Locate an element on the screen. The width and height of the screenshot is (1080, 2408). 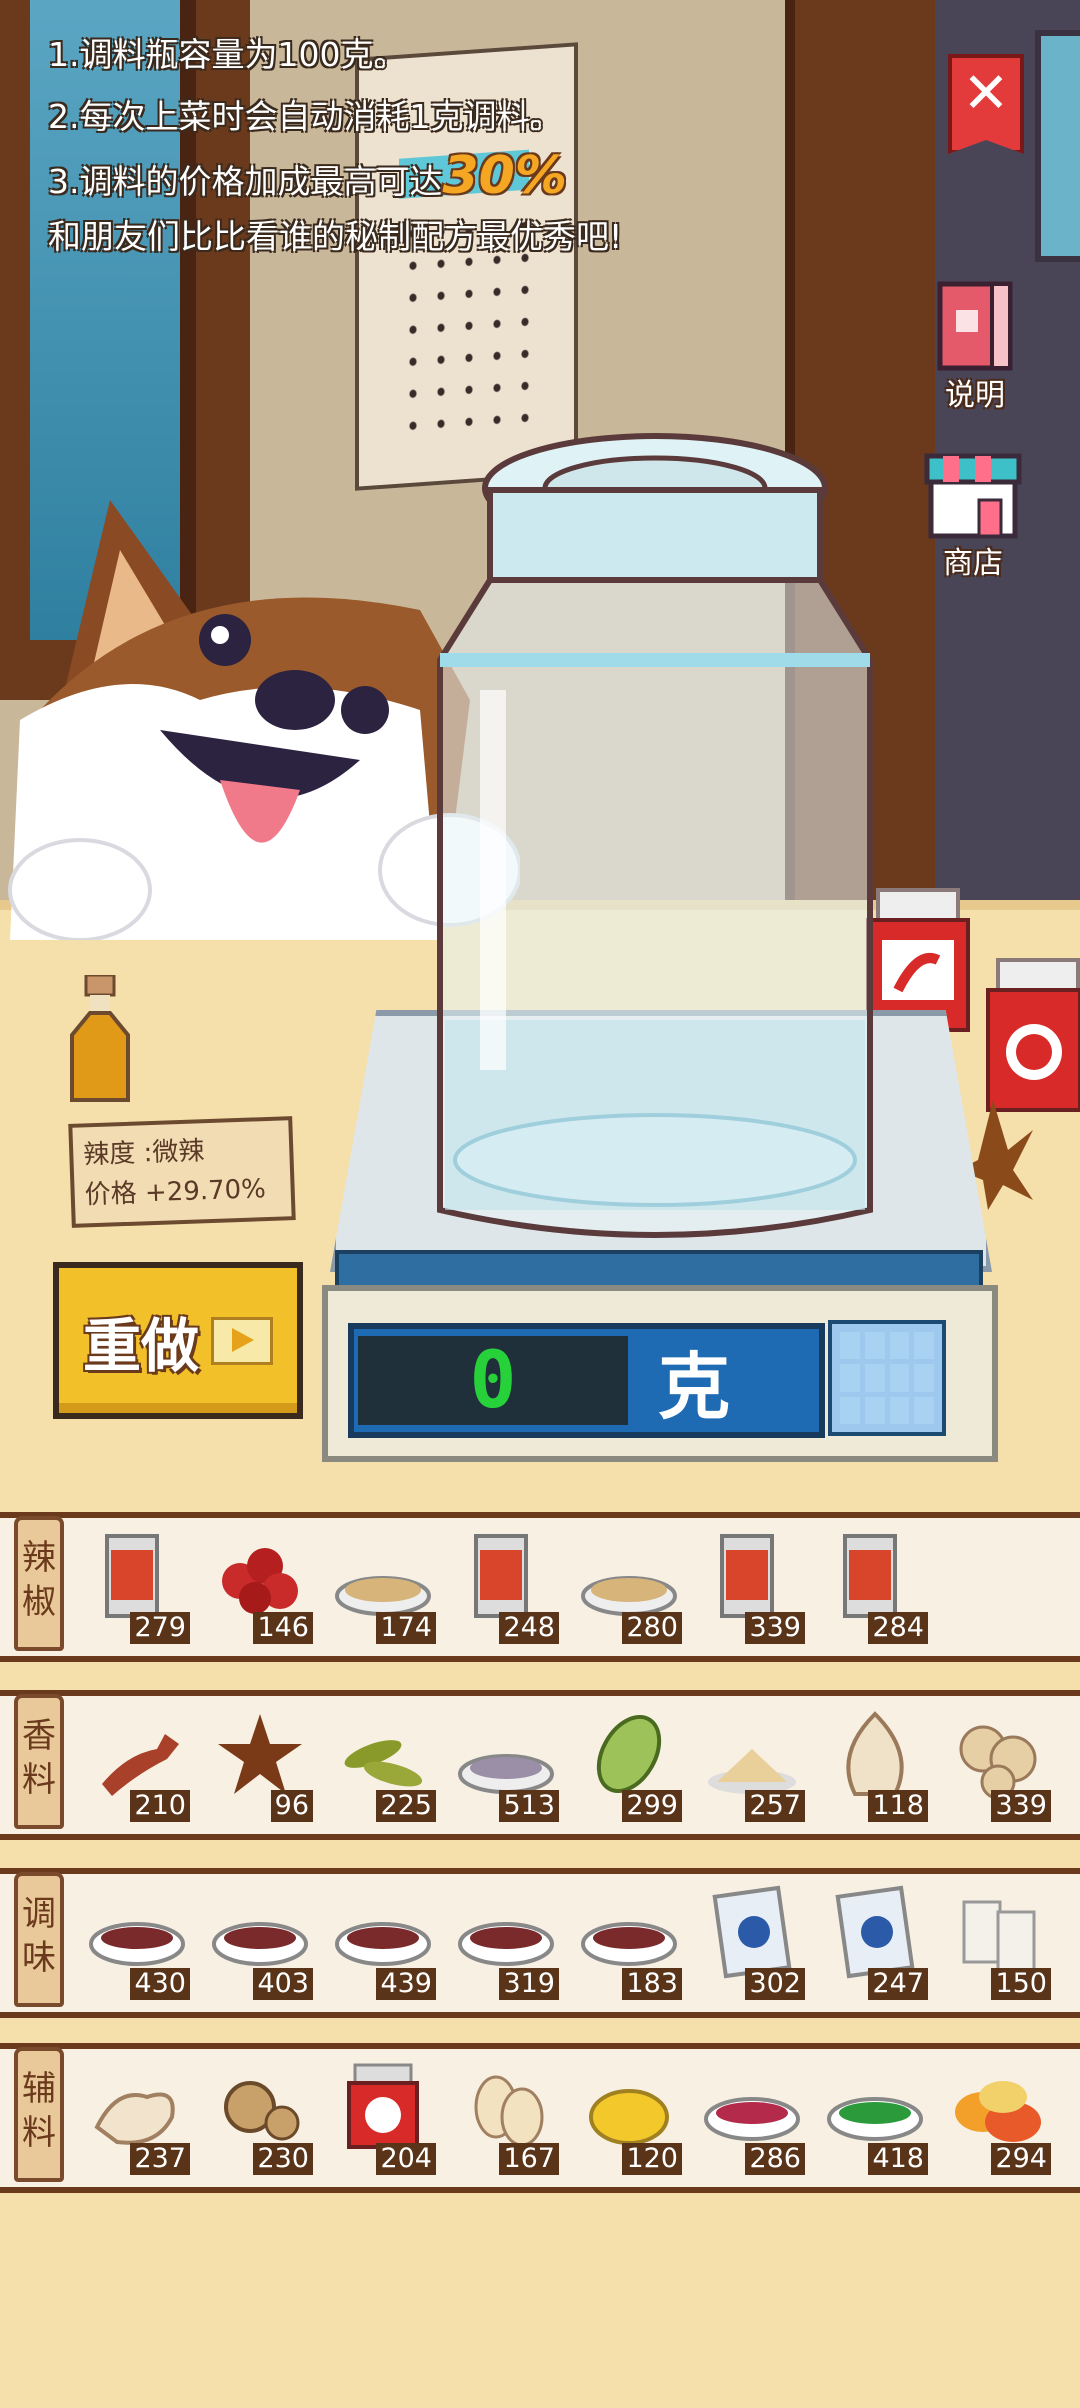
ingredient-count: 96 is located at coordinates (291, 1806).